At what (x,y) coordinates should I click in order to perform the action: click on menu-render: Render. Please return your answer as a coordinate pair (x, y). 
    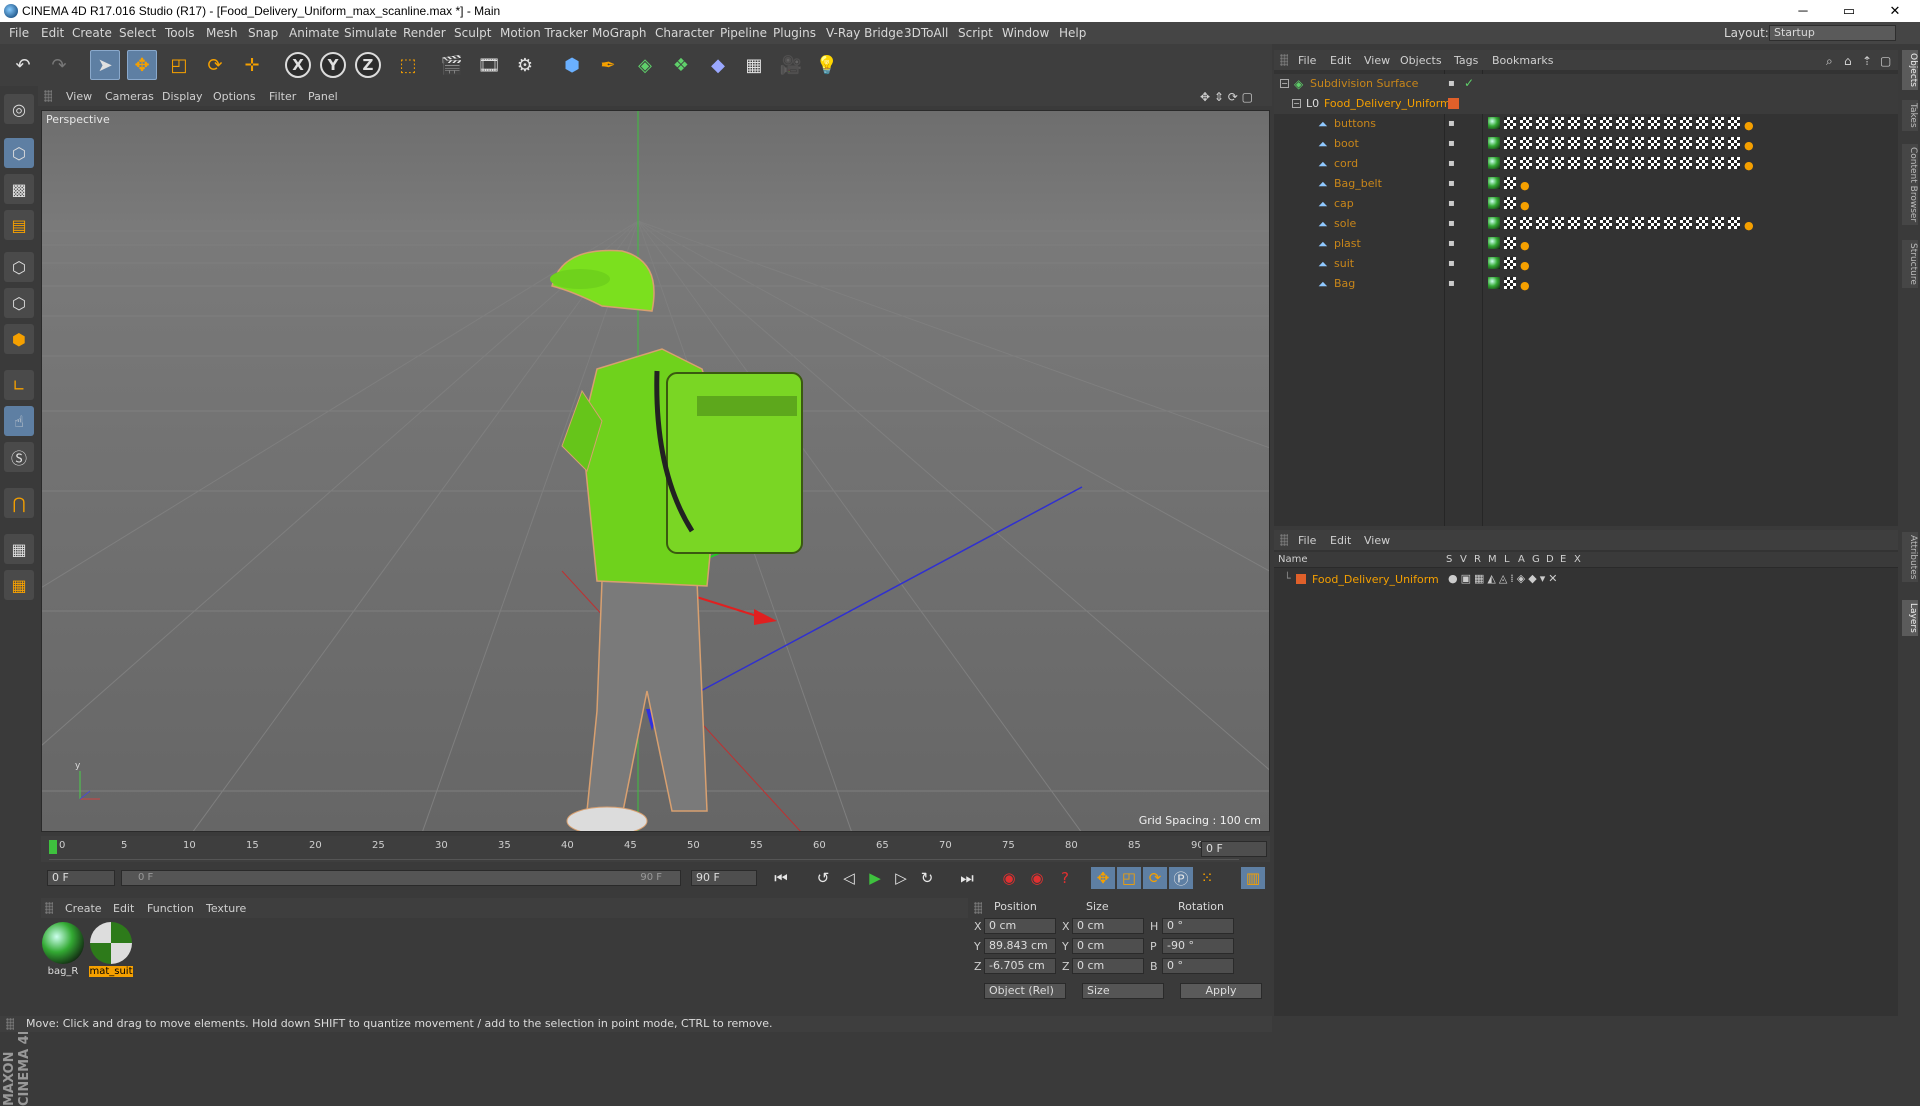
    Looking at the image, I should click on (424, 33).